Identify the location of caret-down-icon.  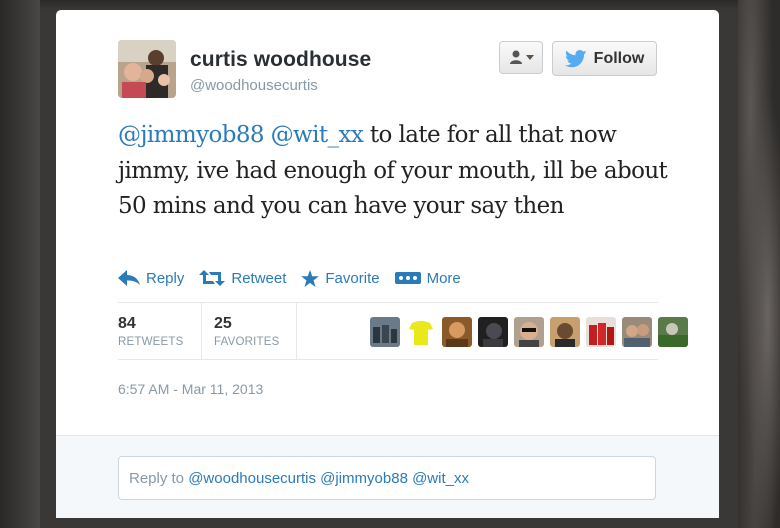
(529, 57).